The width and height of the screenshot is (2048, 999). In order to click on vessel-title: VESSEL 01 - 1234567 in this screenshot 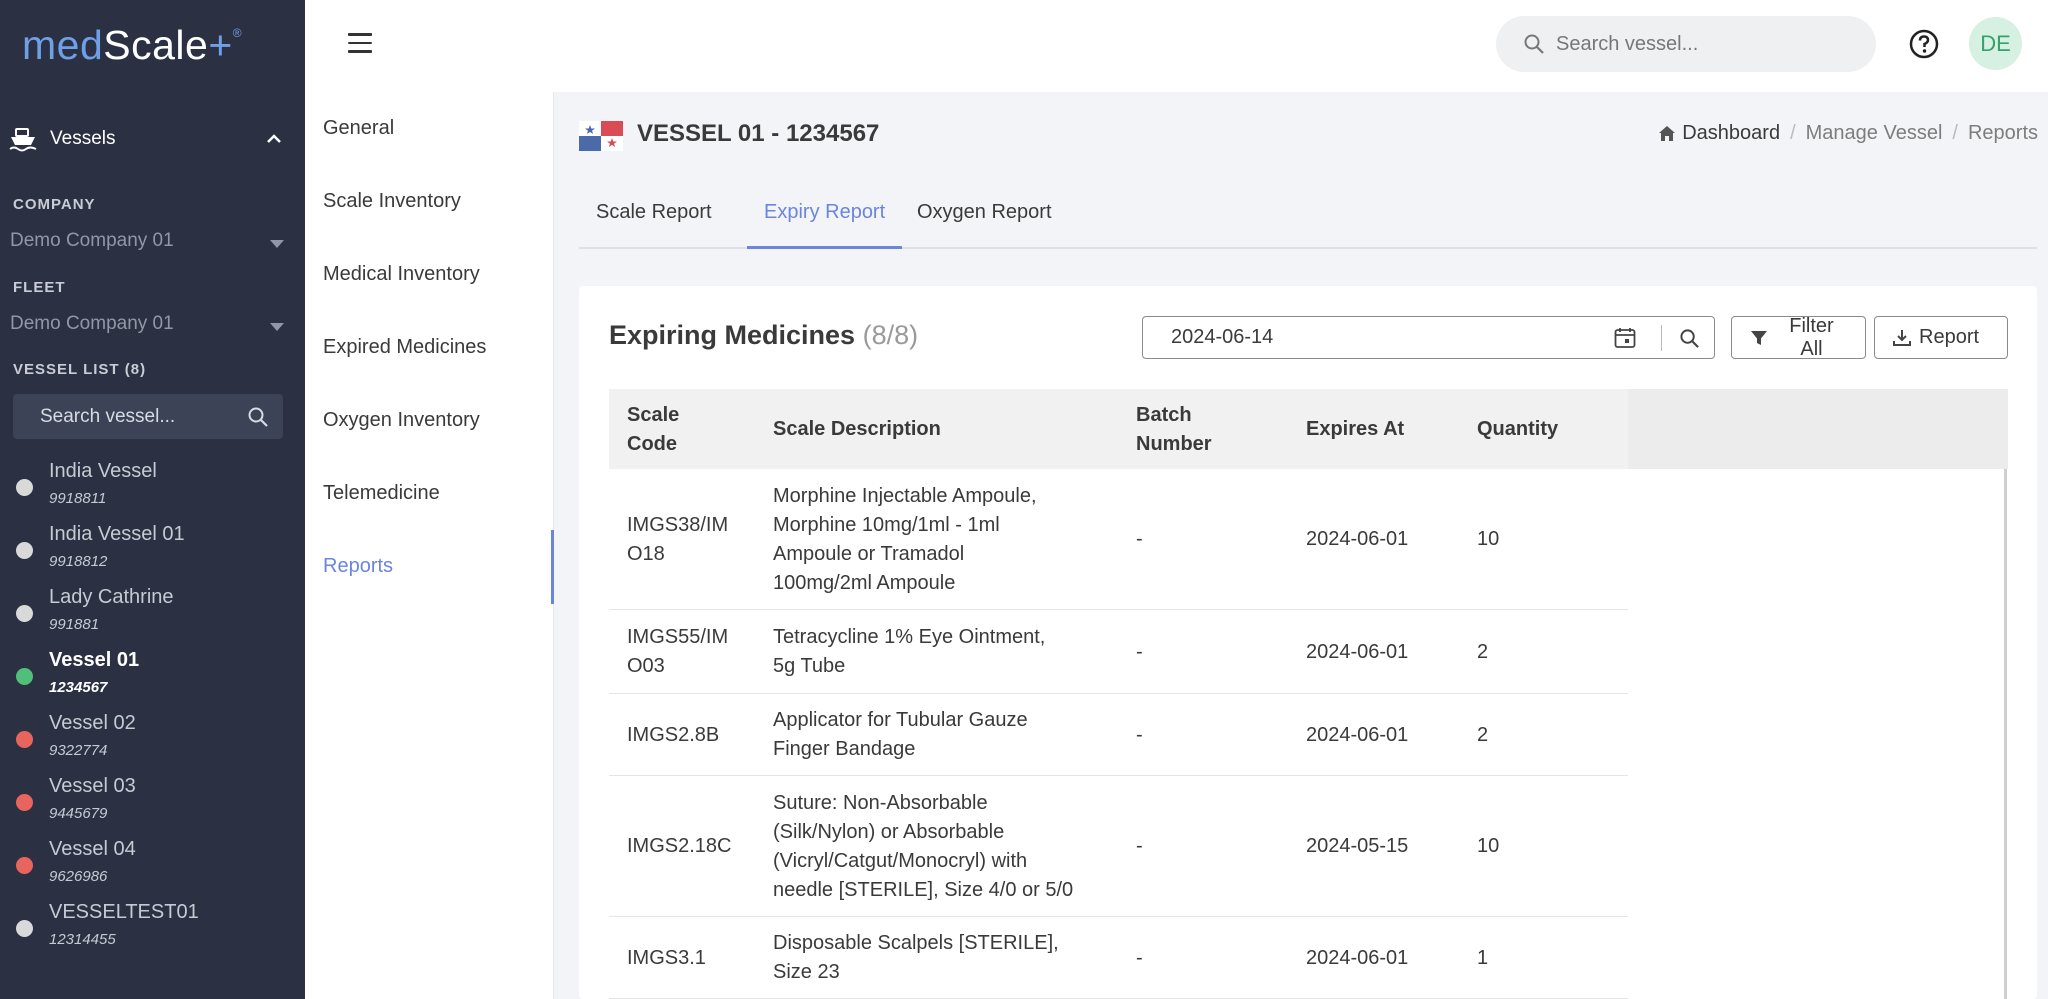, I will do `click(758, 133)`.